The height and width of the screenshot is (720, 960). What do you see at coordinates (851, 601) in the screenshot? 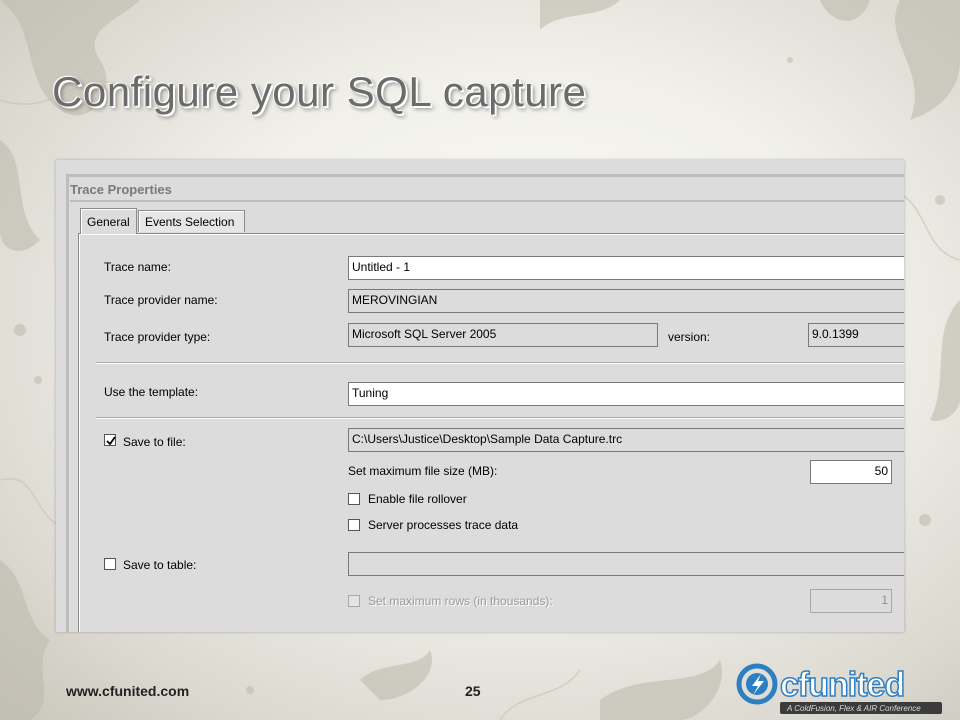
I see `max-rows-input: 1` at bounding box center [851, 601].